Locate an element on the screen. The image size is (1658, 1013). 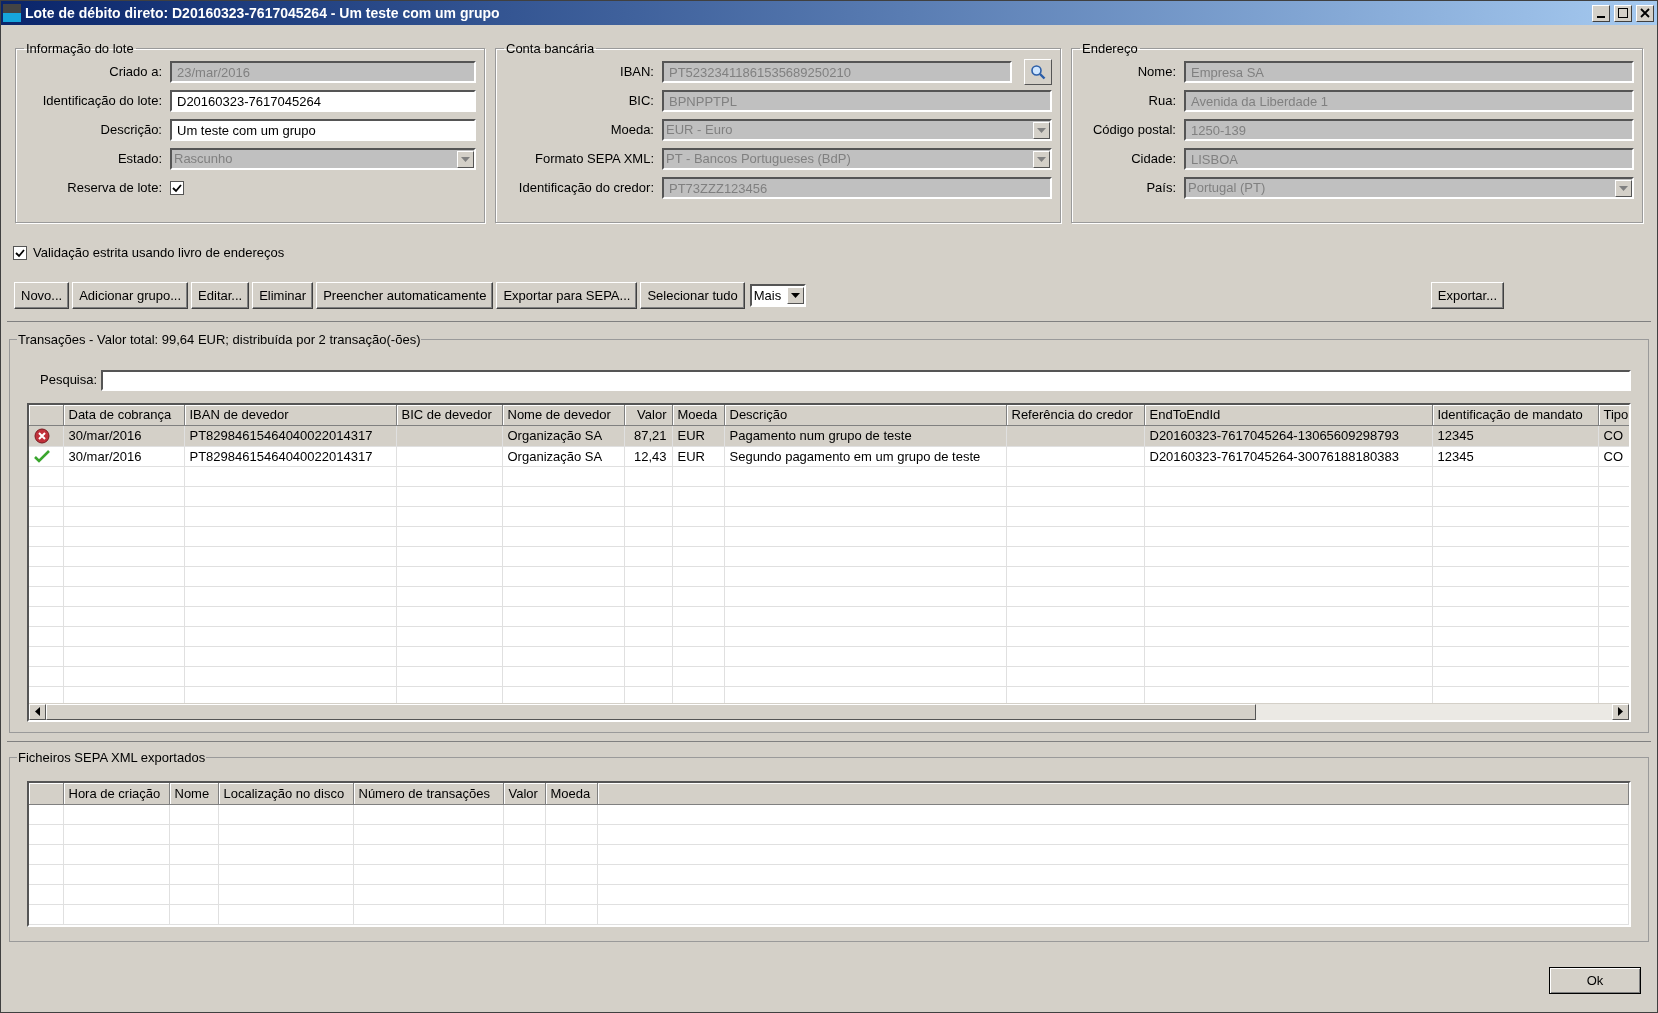
search-field is located at coordinates (866, 380).